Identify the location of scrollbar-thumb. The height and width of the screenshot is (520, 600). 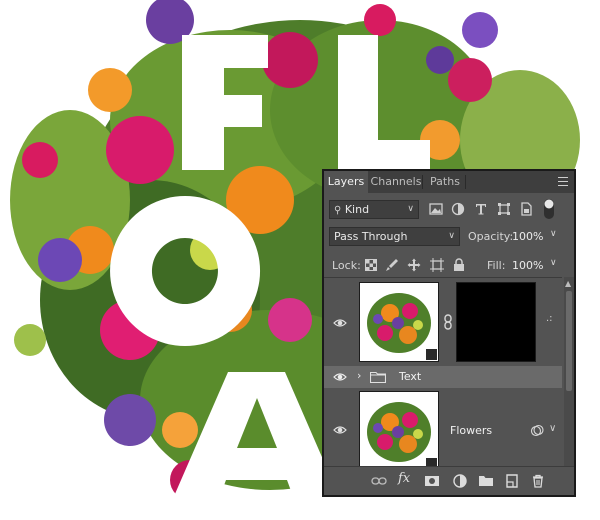
(569, 341).